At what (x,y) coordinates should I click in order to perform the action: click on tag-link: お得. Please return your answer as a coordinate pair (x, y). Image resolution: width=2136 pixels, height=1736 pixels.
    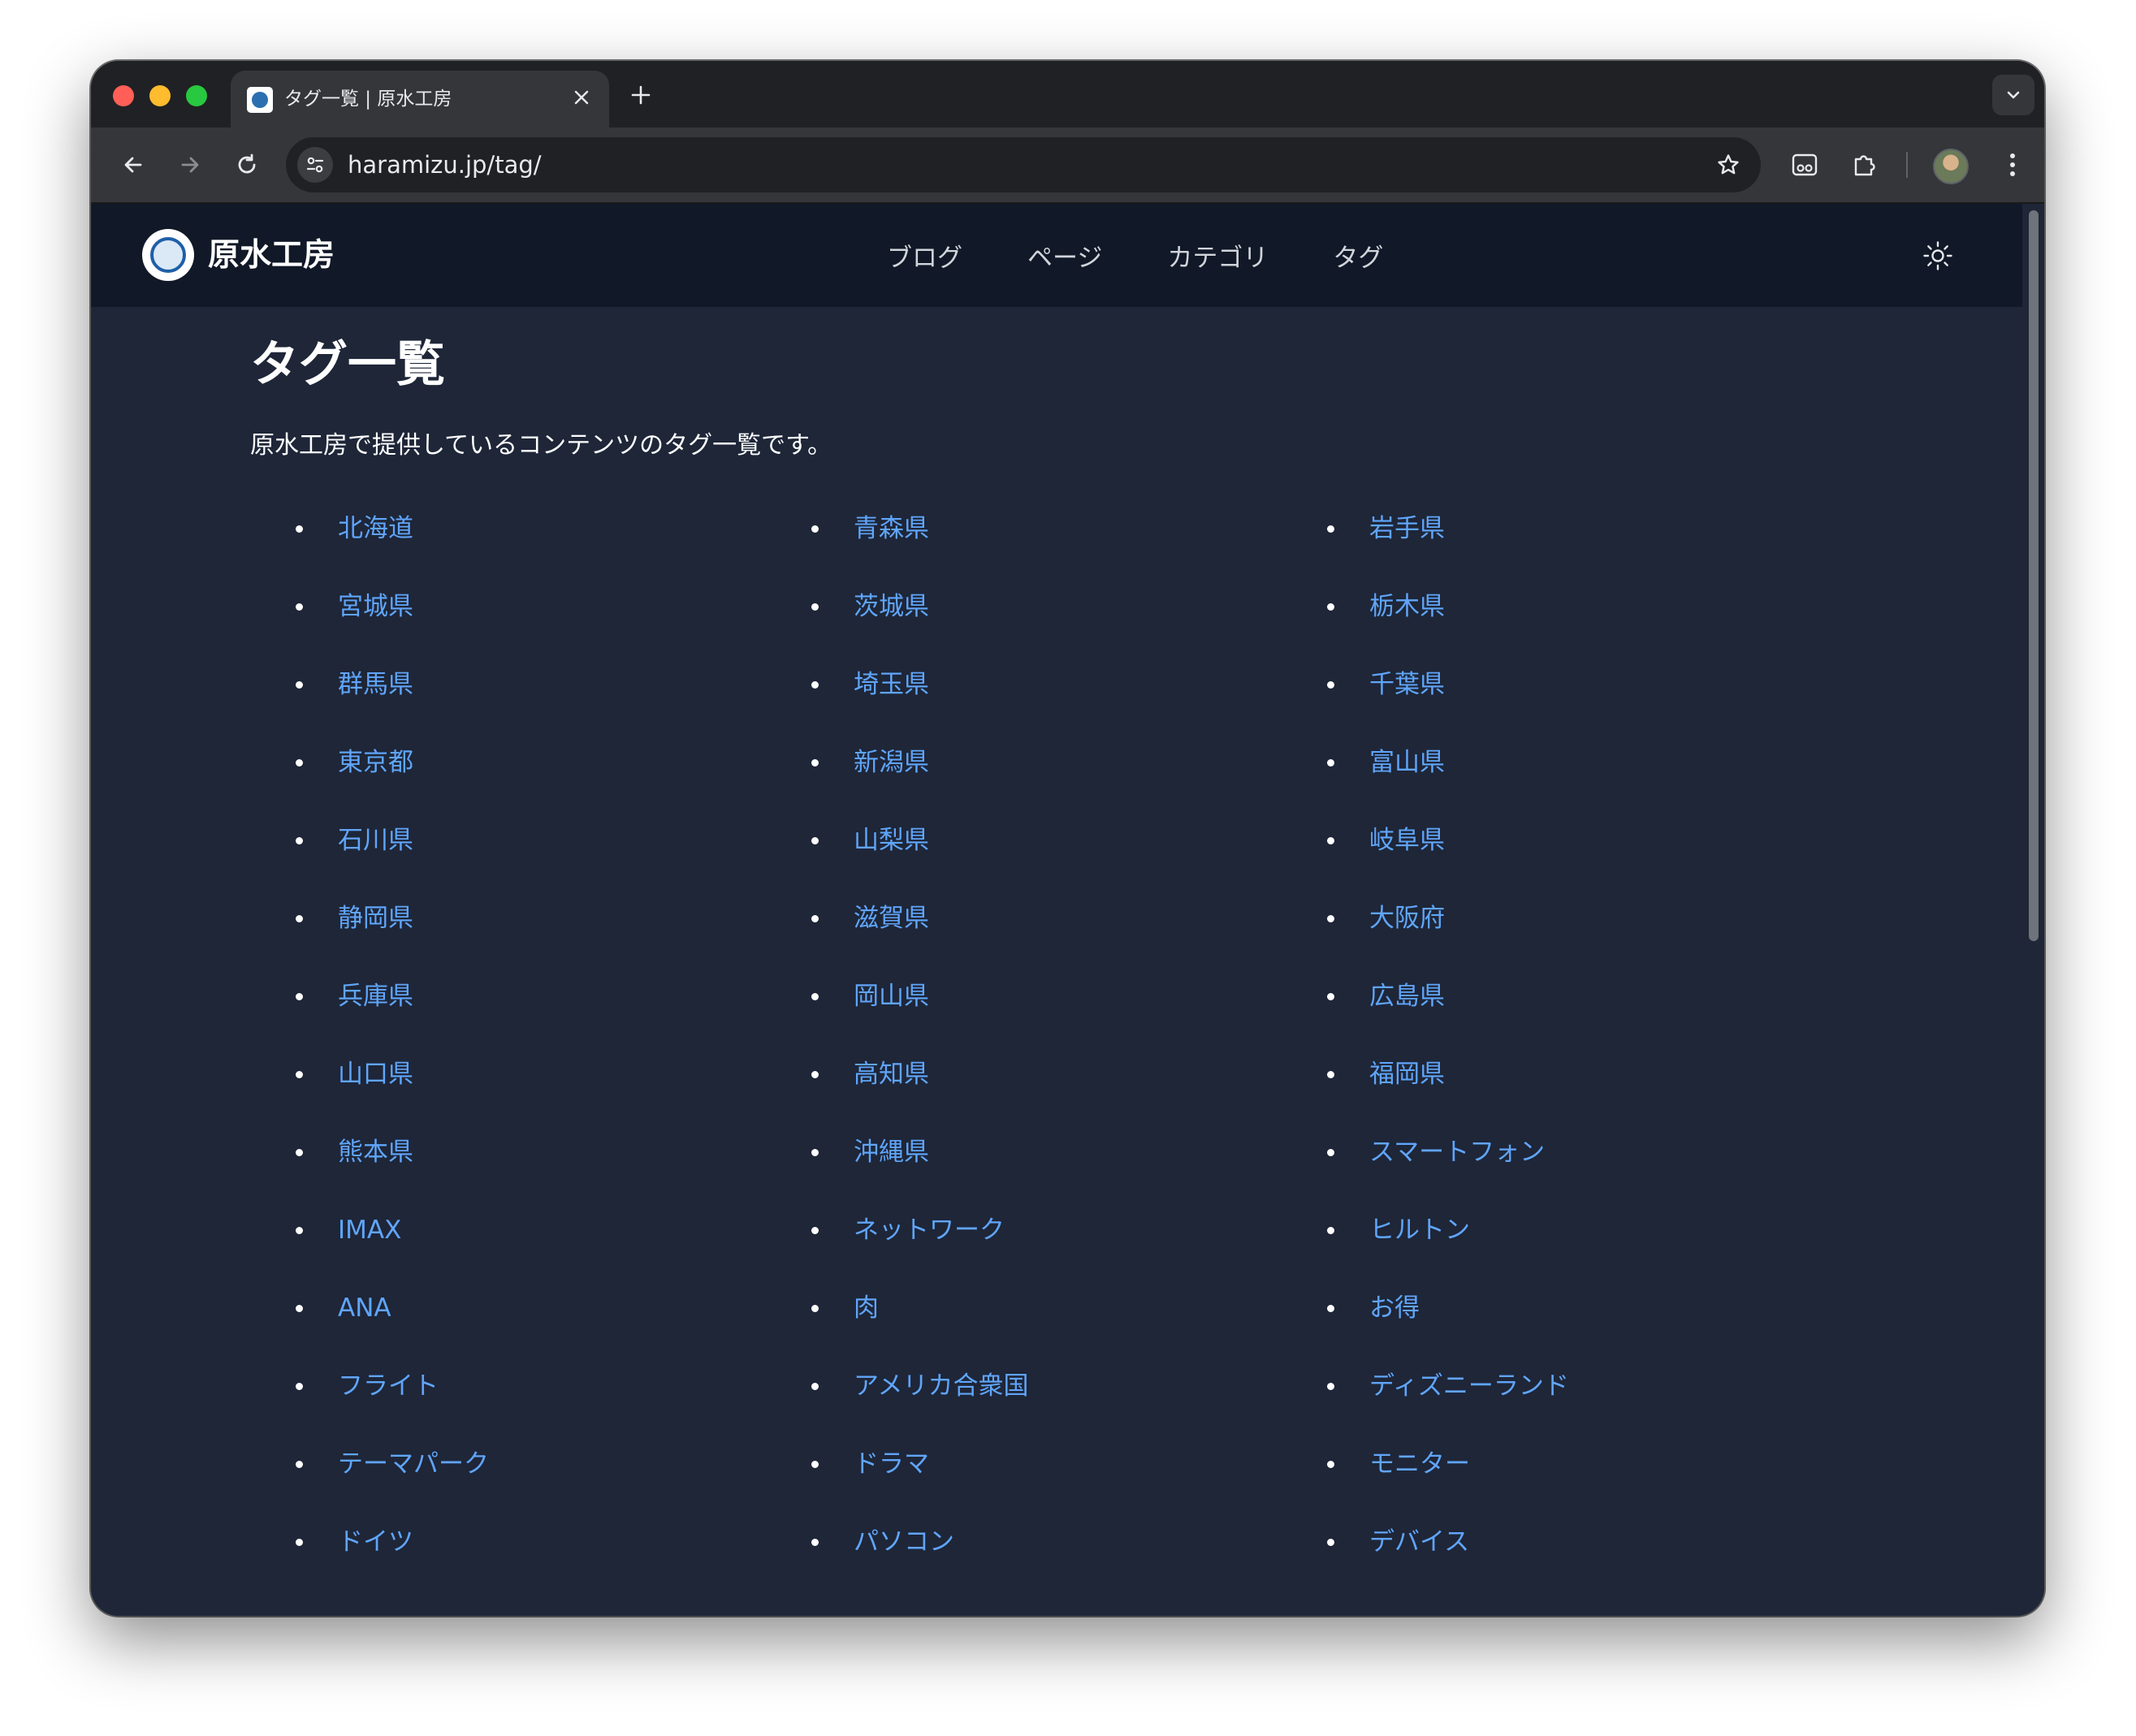
    Looking at the image, I should click on (1394, 1308).